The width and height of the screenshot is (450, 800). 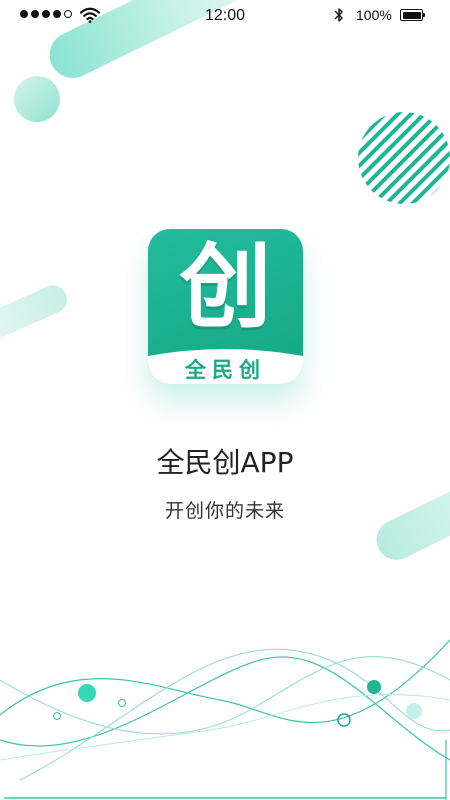 I want to click on app-title: 全民创APP, so click(x=225, y=462).